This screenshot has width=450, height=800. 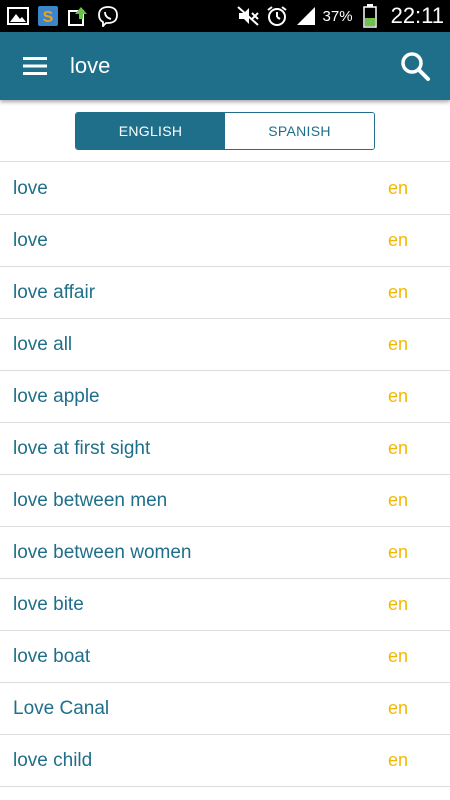 I want to click on tab-spanish: SPANISH, so click(x=299, y=130).